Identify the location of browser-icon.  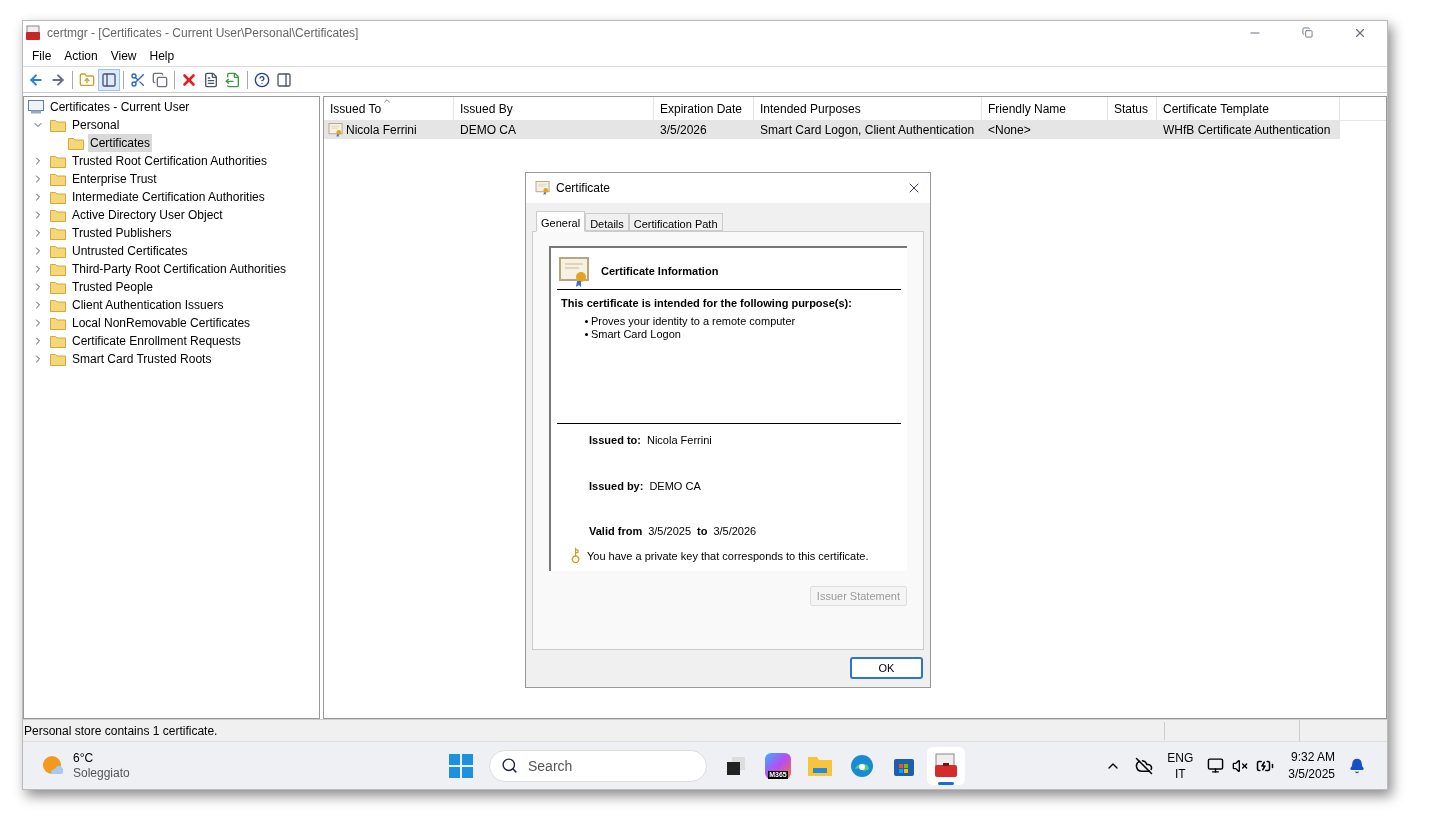
(862, 765).